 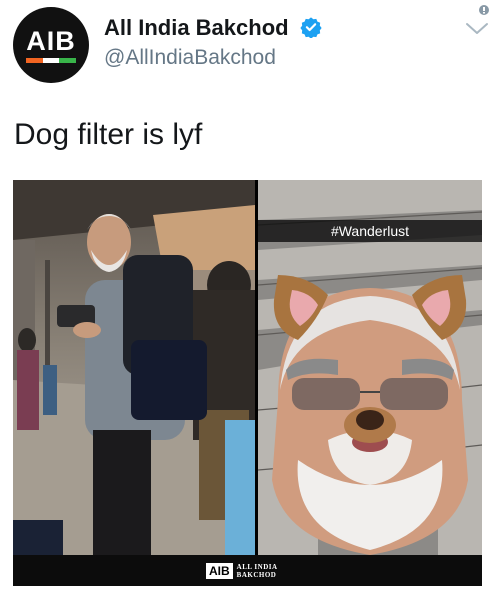 I want to click on watermark-name-line1: ALL INDIA, so click(x=257, y=567).